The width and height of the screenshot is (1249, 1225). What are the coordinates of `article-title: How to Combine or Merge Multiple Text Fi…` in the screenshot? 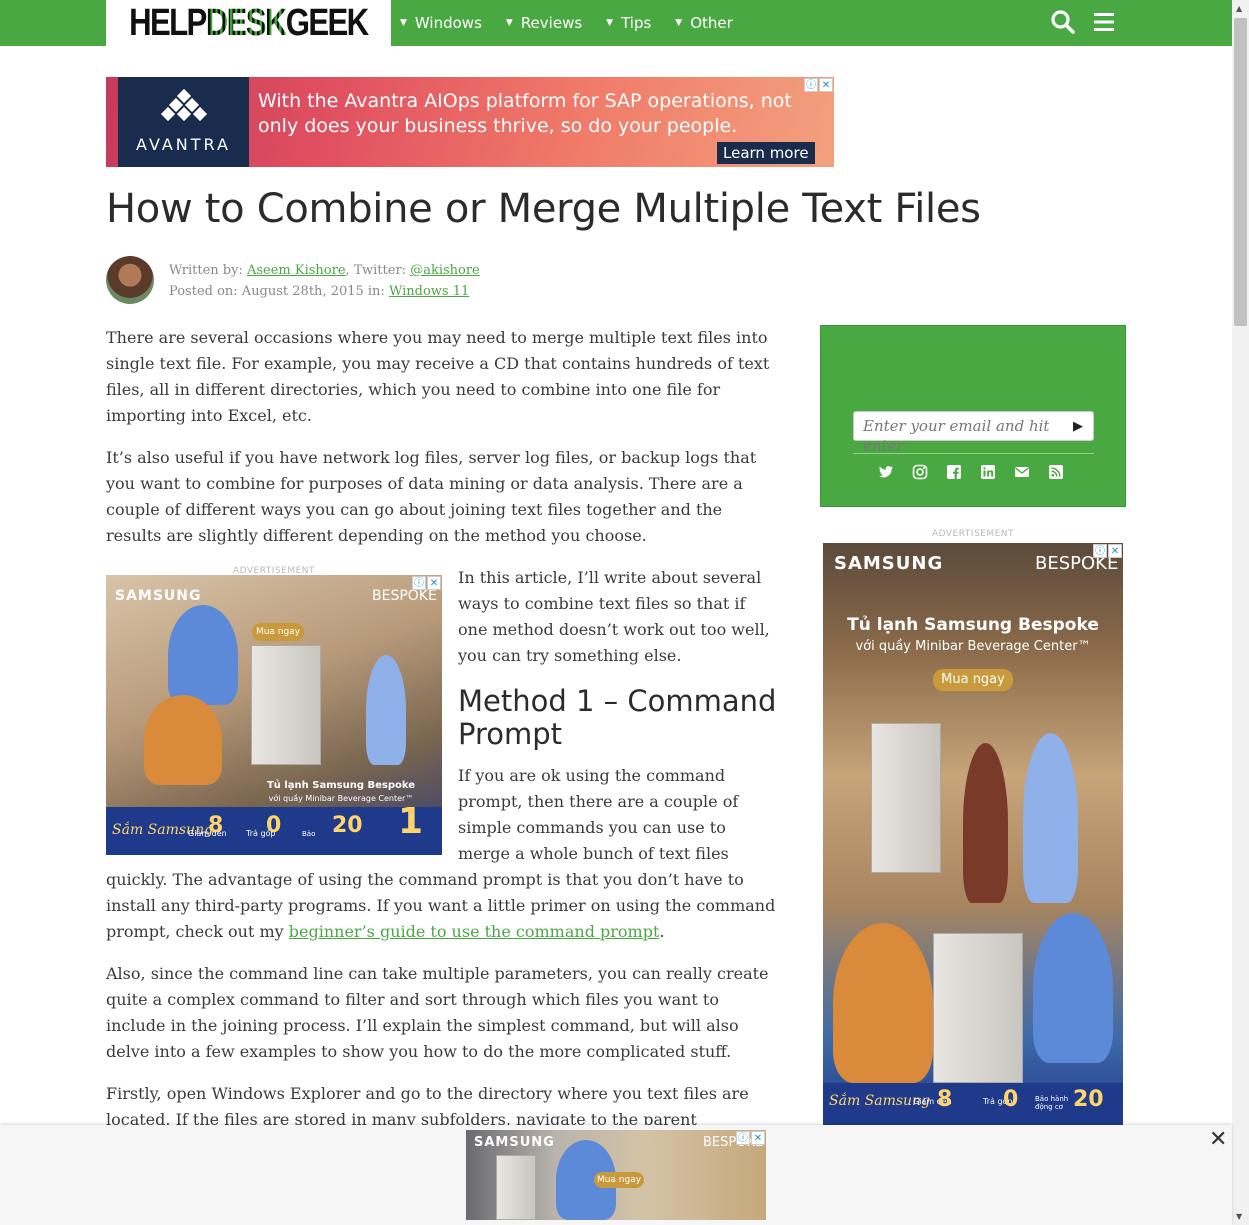 It's located at (543, 209).